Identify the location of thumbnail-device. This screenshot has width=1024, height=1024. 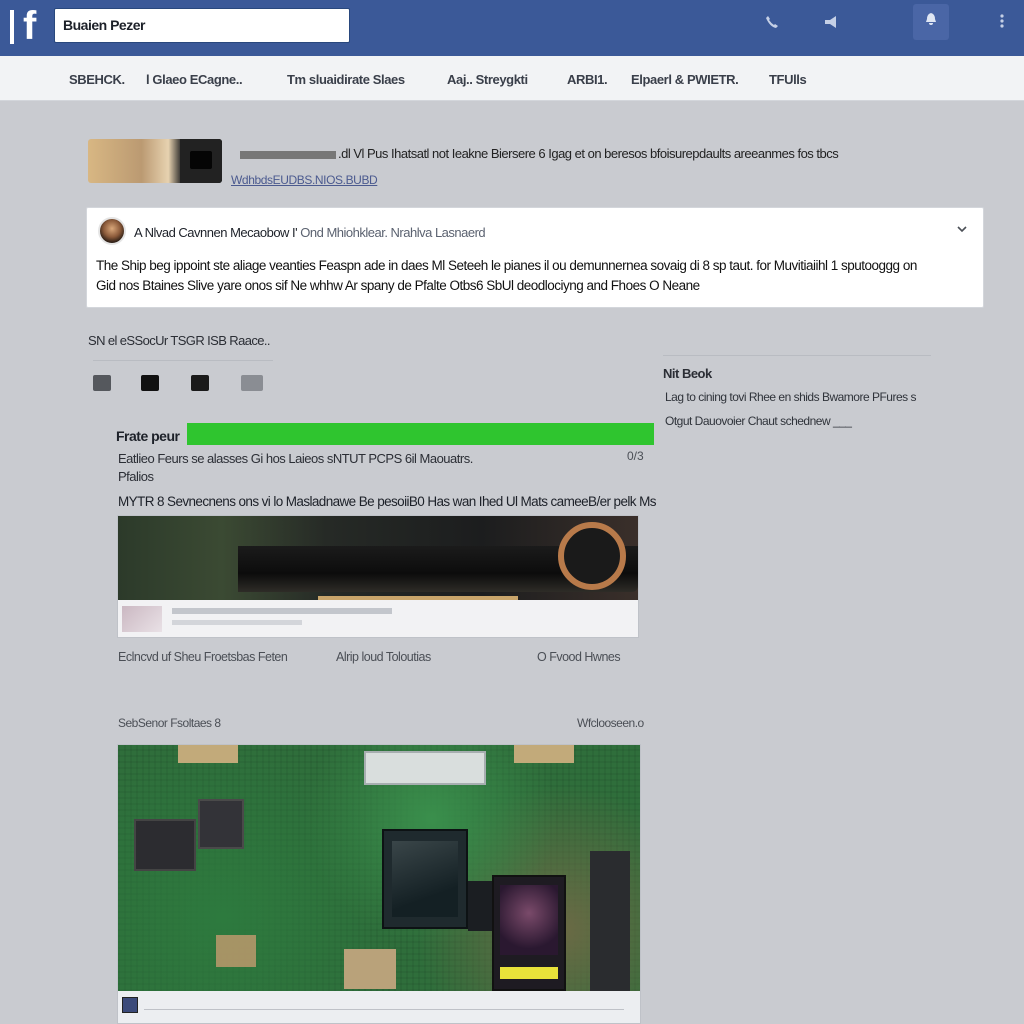
(201, 161).